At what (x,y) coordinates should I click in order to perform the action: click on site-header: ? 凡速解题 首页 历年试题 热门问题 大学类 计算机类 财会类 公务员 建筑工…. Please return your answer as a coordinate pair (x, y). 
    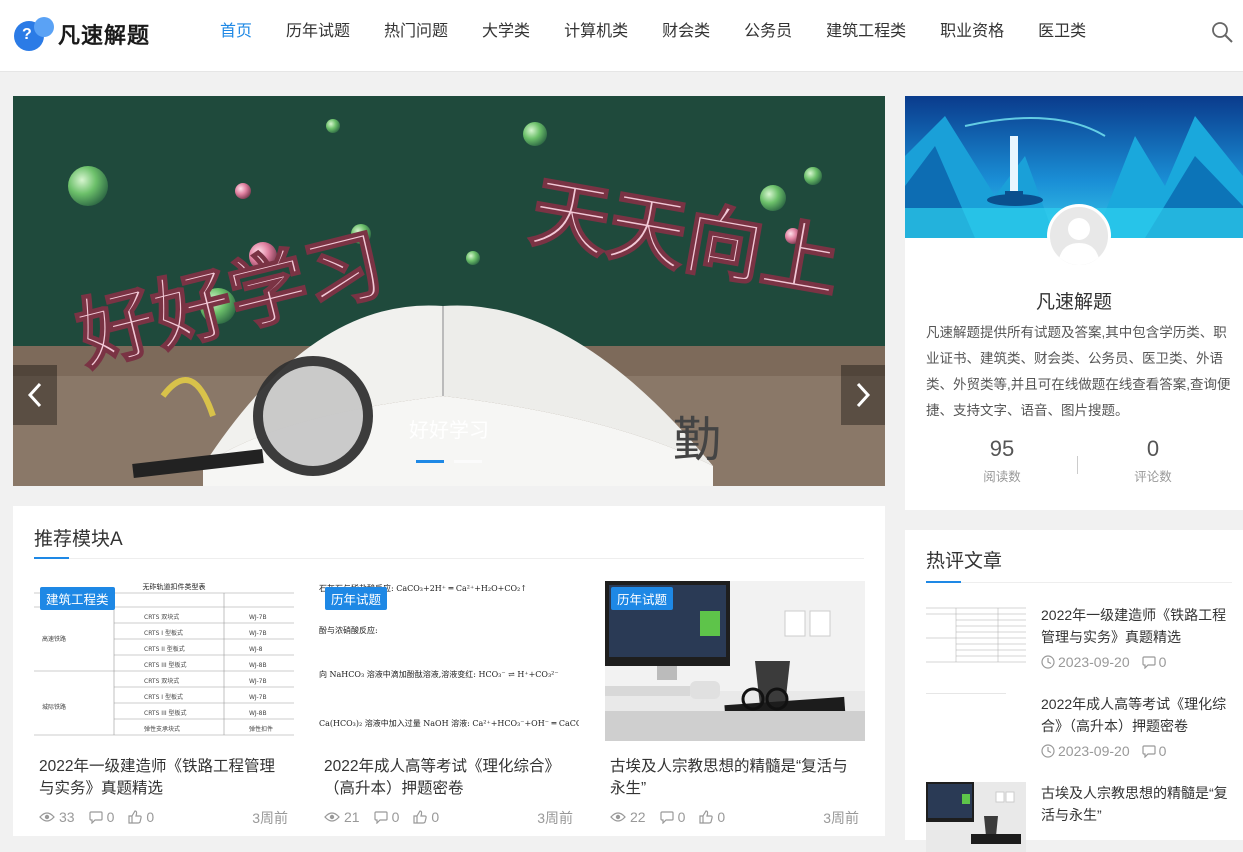
    Looking at the image, I should click on (621, 36).